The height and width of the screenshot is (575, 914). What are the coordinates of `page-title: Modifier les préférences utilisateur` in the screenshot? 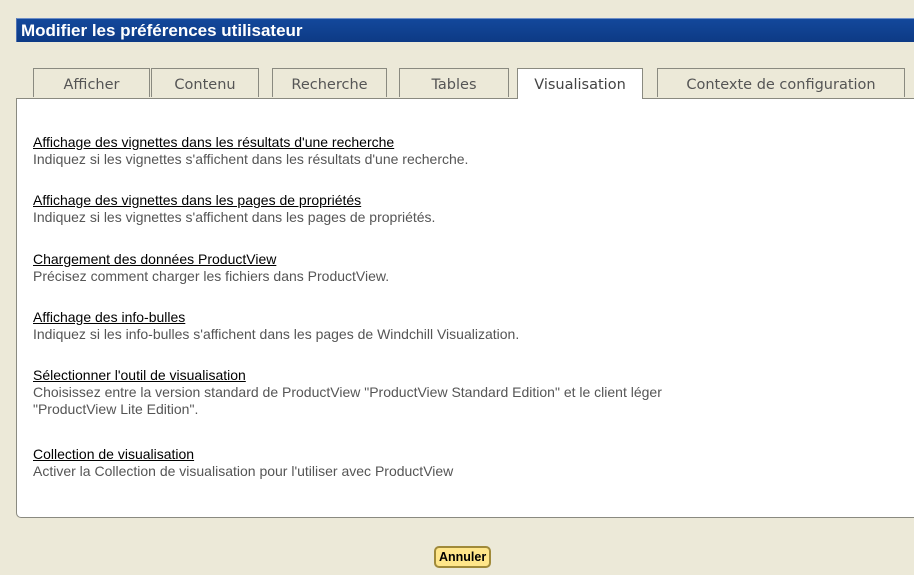 It's located at (465, 30).